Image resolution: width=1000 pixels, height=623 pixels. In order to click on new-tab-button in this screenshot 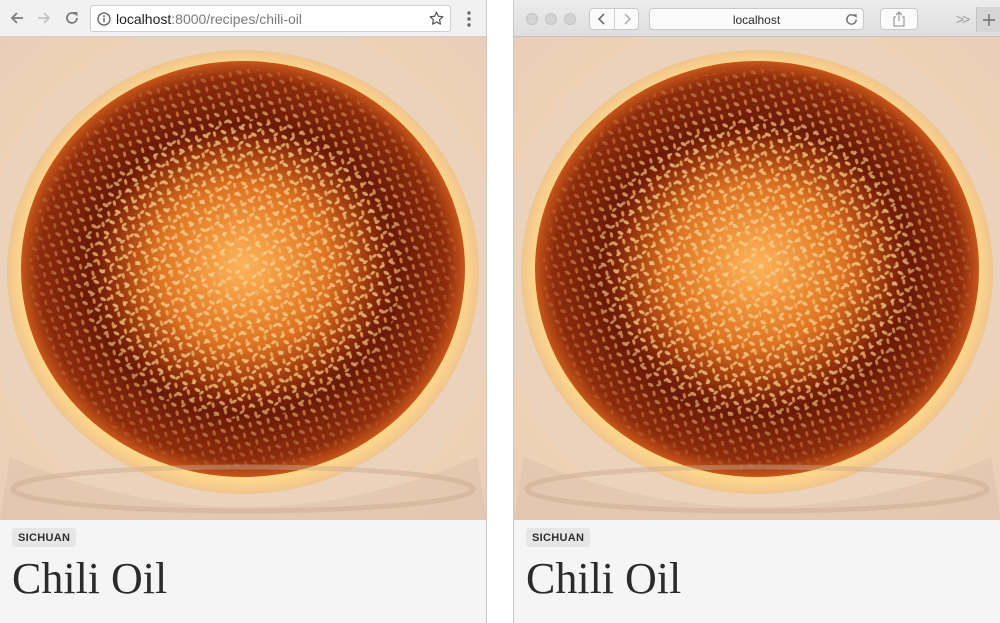, I will do `click(988, 19)`.